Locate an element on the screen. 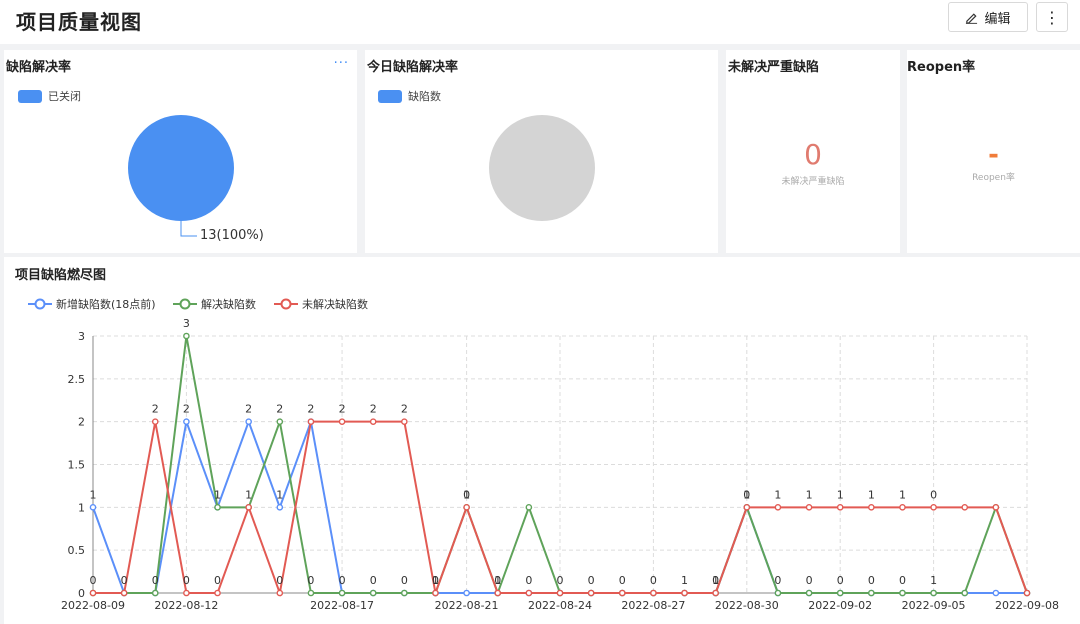 This screenshot has height=624, width=1080. pie-slice-closed is located at coordinates (181, 168).